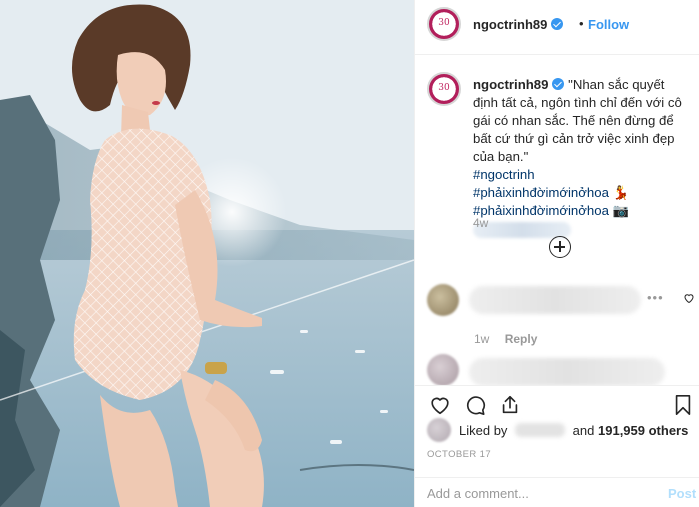  What do you see at coordinates (521, 339) in the screenshot?
I see `reply-button: Reply` at bounding box center [521, 339].